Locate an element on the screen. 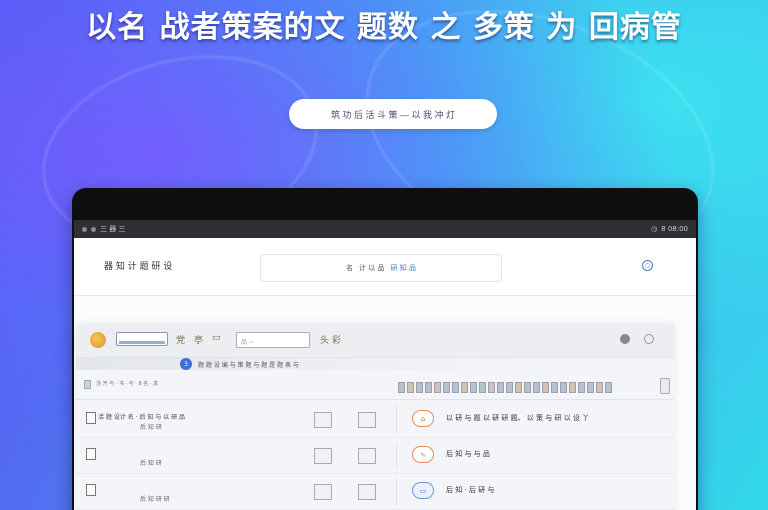 The height and width of the screenshot is (510, 768). statusbar-time: 8 08:00 is located at coordinates (674, 229).